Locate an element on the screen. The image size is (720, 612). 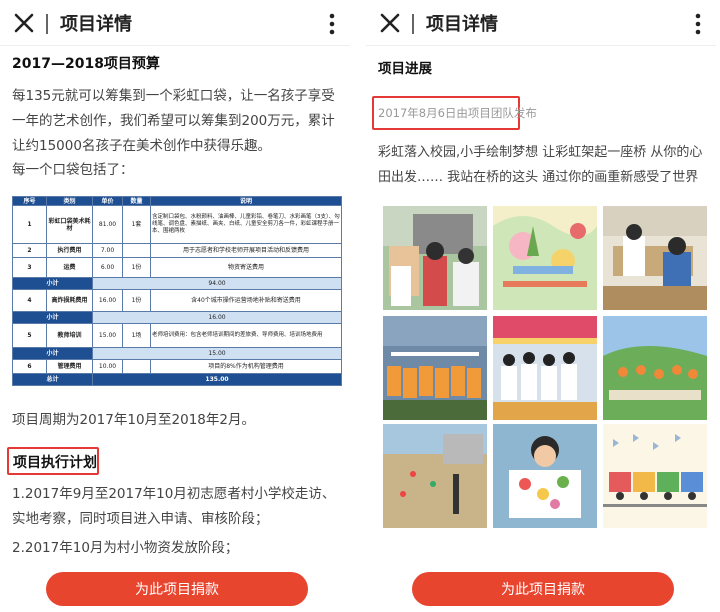
table-header-cell: 说明 is located at coordinates (246, 201).